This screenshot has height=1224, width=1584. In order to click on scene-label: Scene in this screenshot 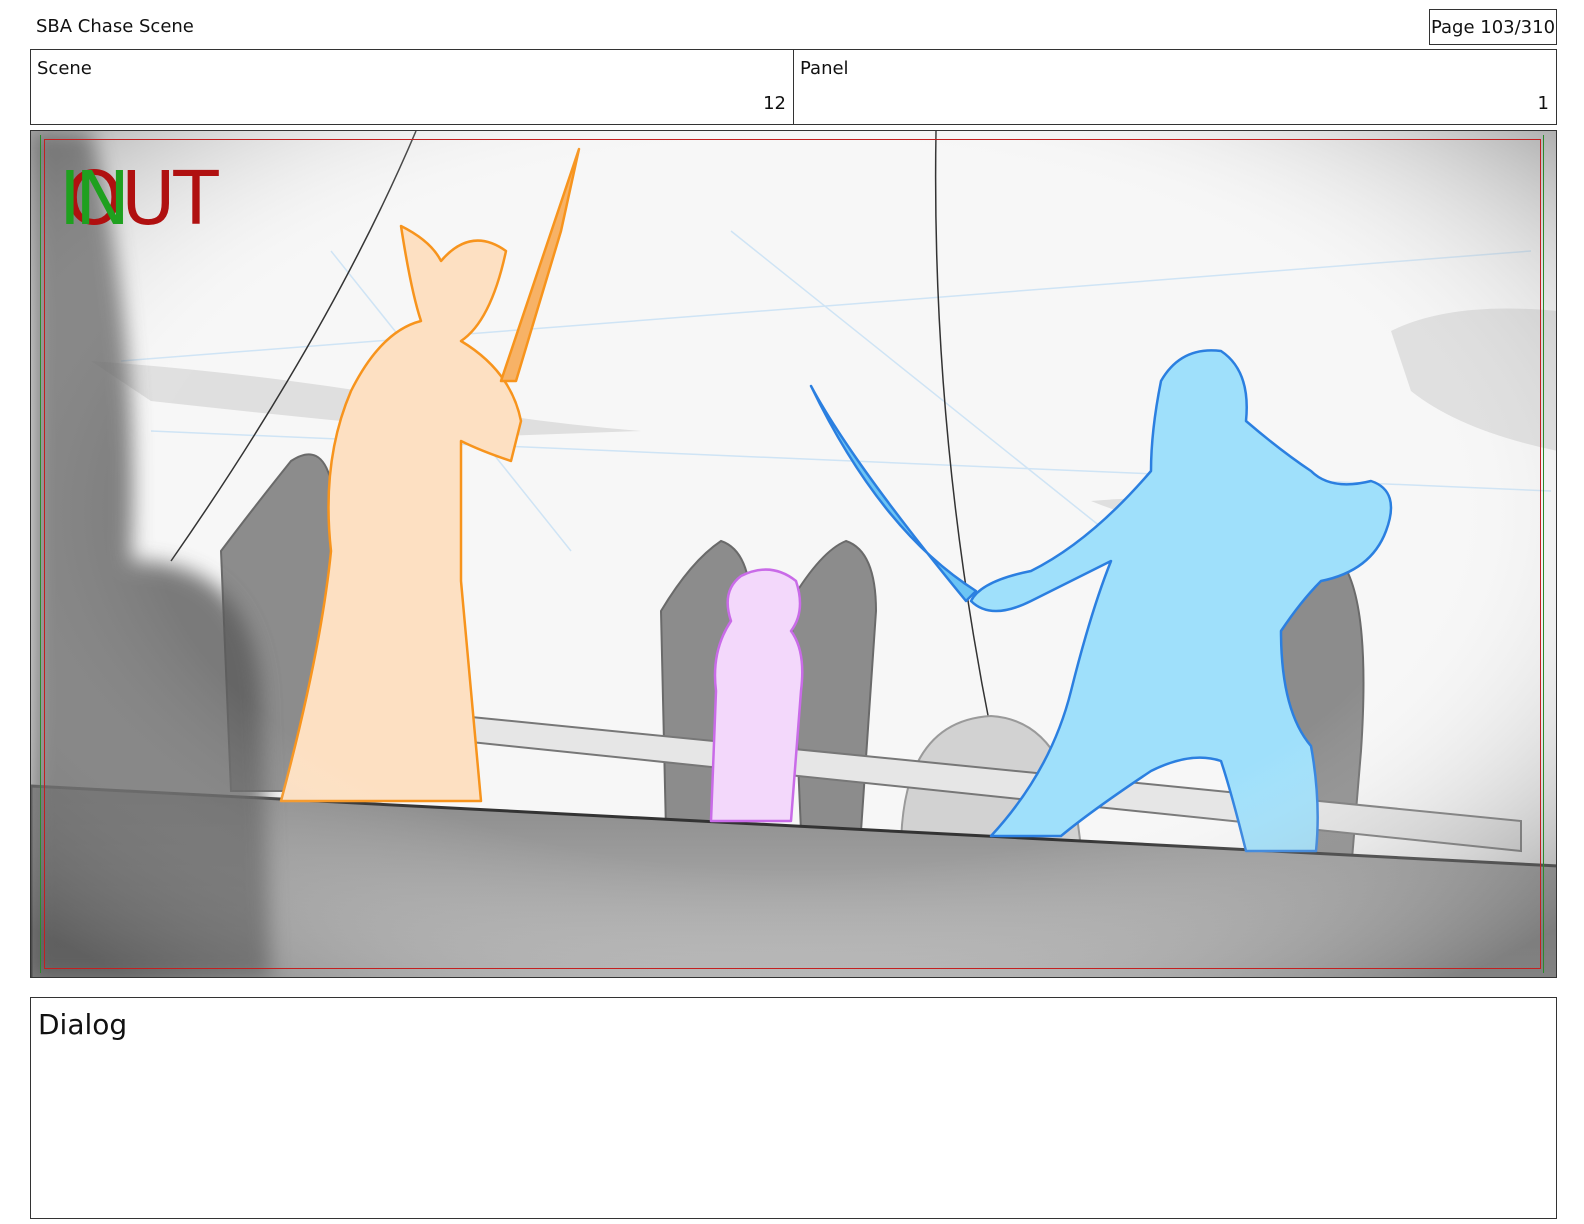, I will do `click(64, 68)`.